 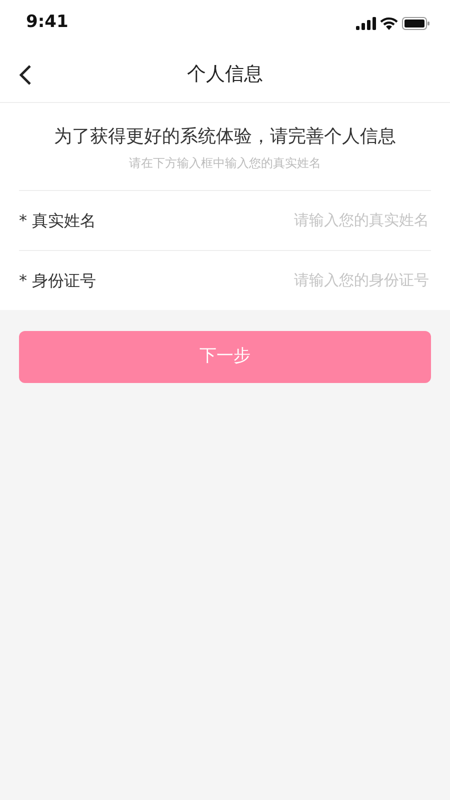 I want to click on wifi-icon, so click(x=389, y=23).